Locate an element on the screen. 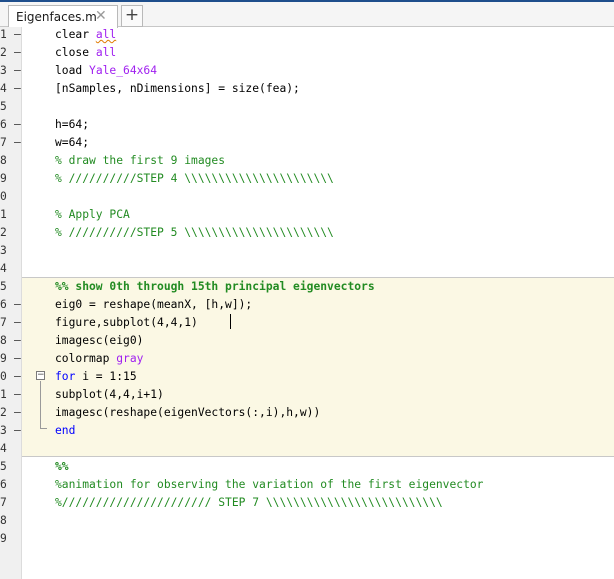  code-line: 8 % draw the first 9 images is located at coordinates (307, 161).